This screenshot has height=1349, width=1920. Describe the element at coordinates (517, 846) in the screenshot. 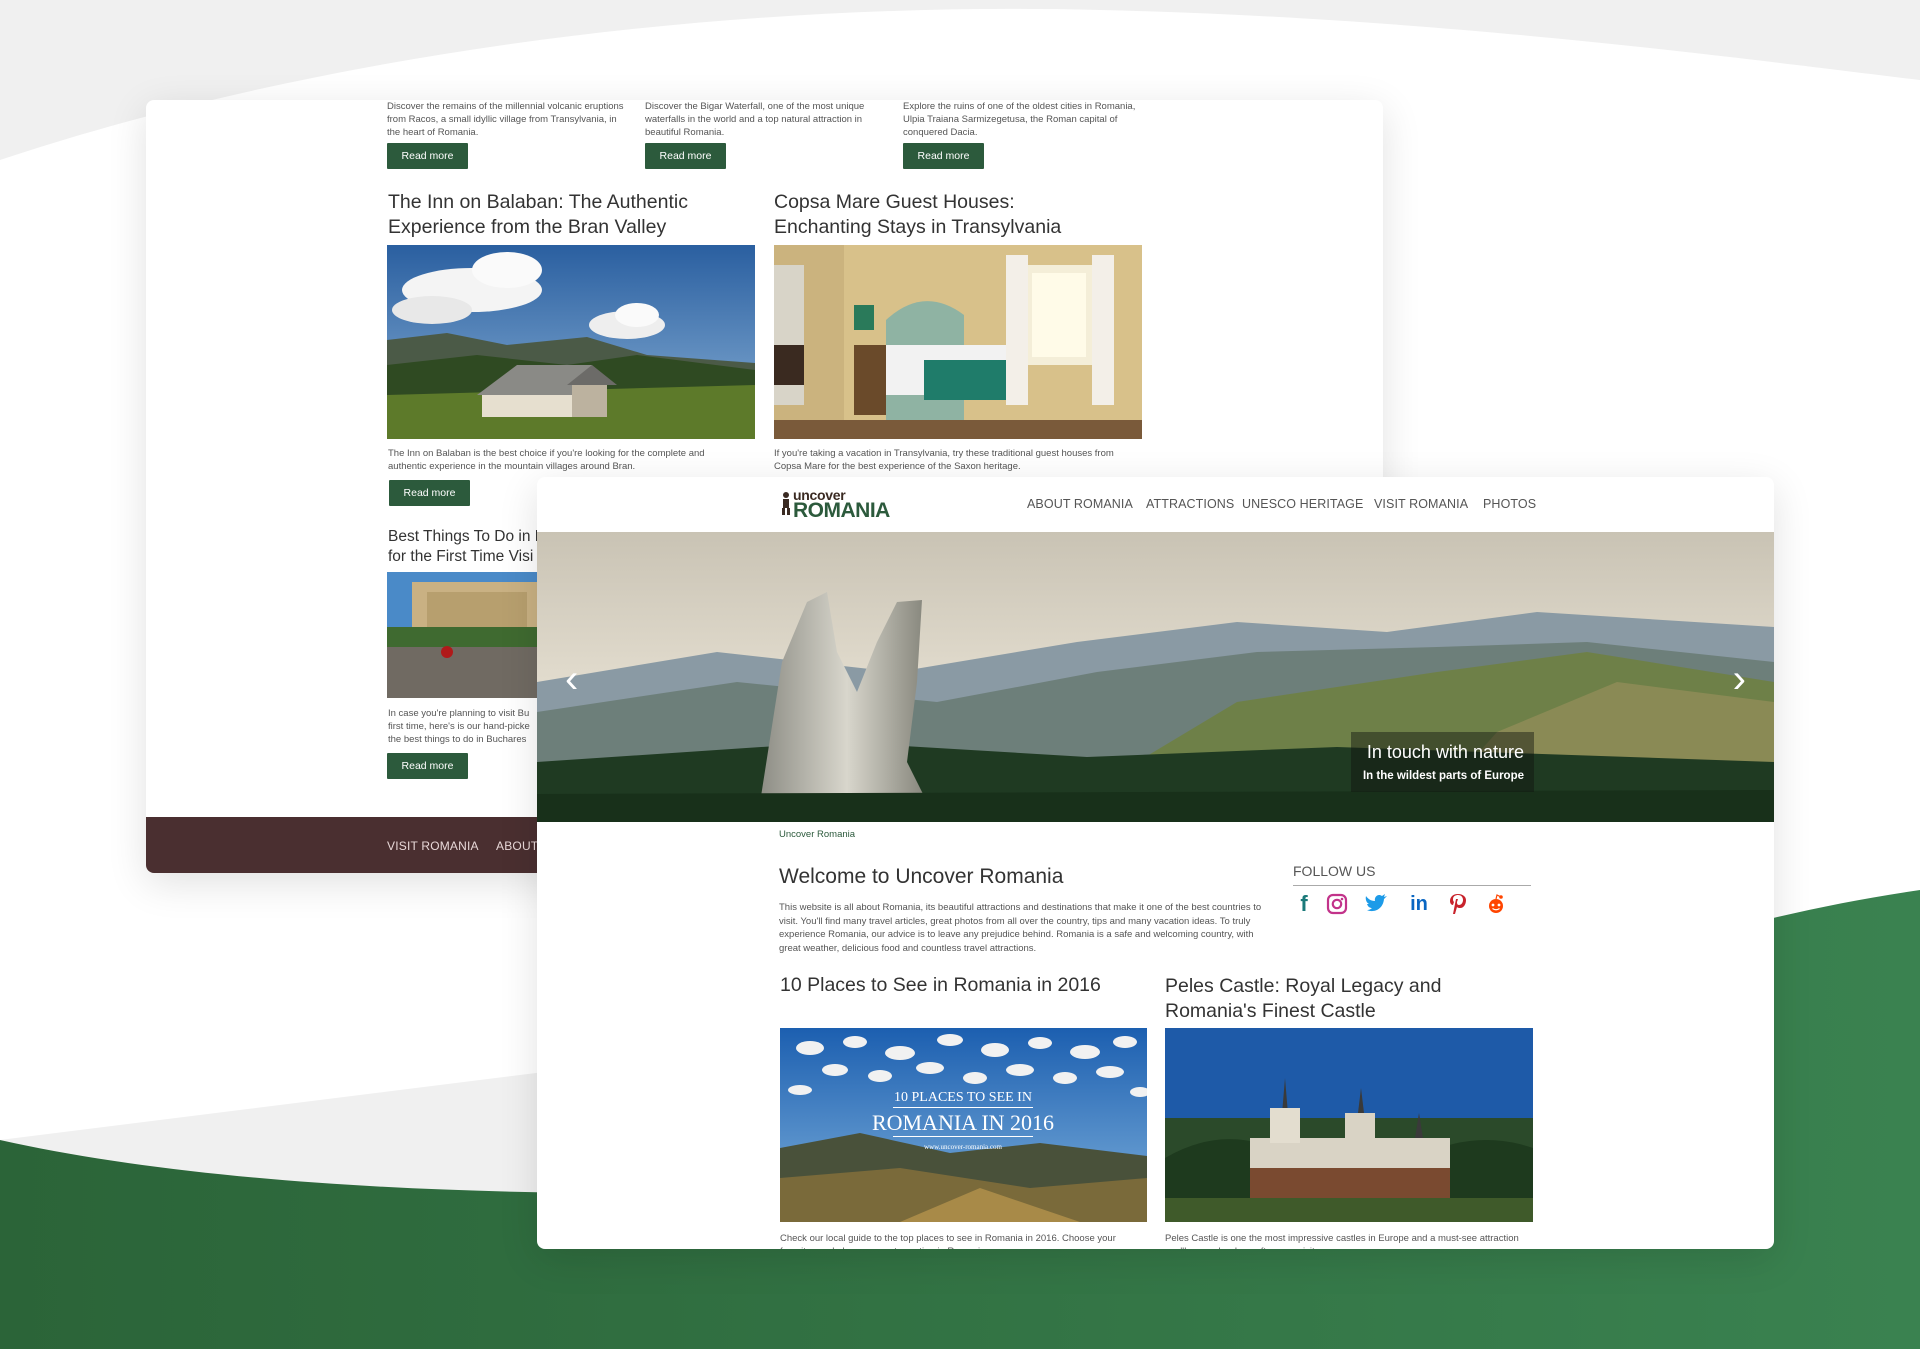

I see `footer-link-about: ABOUT` at that location.